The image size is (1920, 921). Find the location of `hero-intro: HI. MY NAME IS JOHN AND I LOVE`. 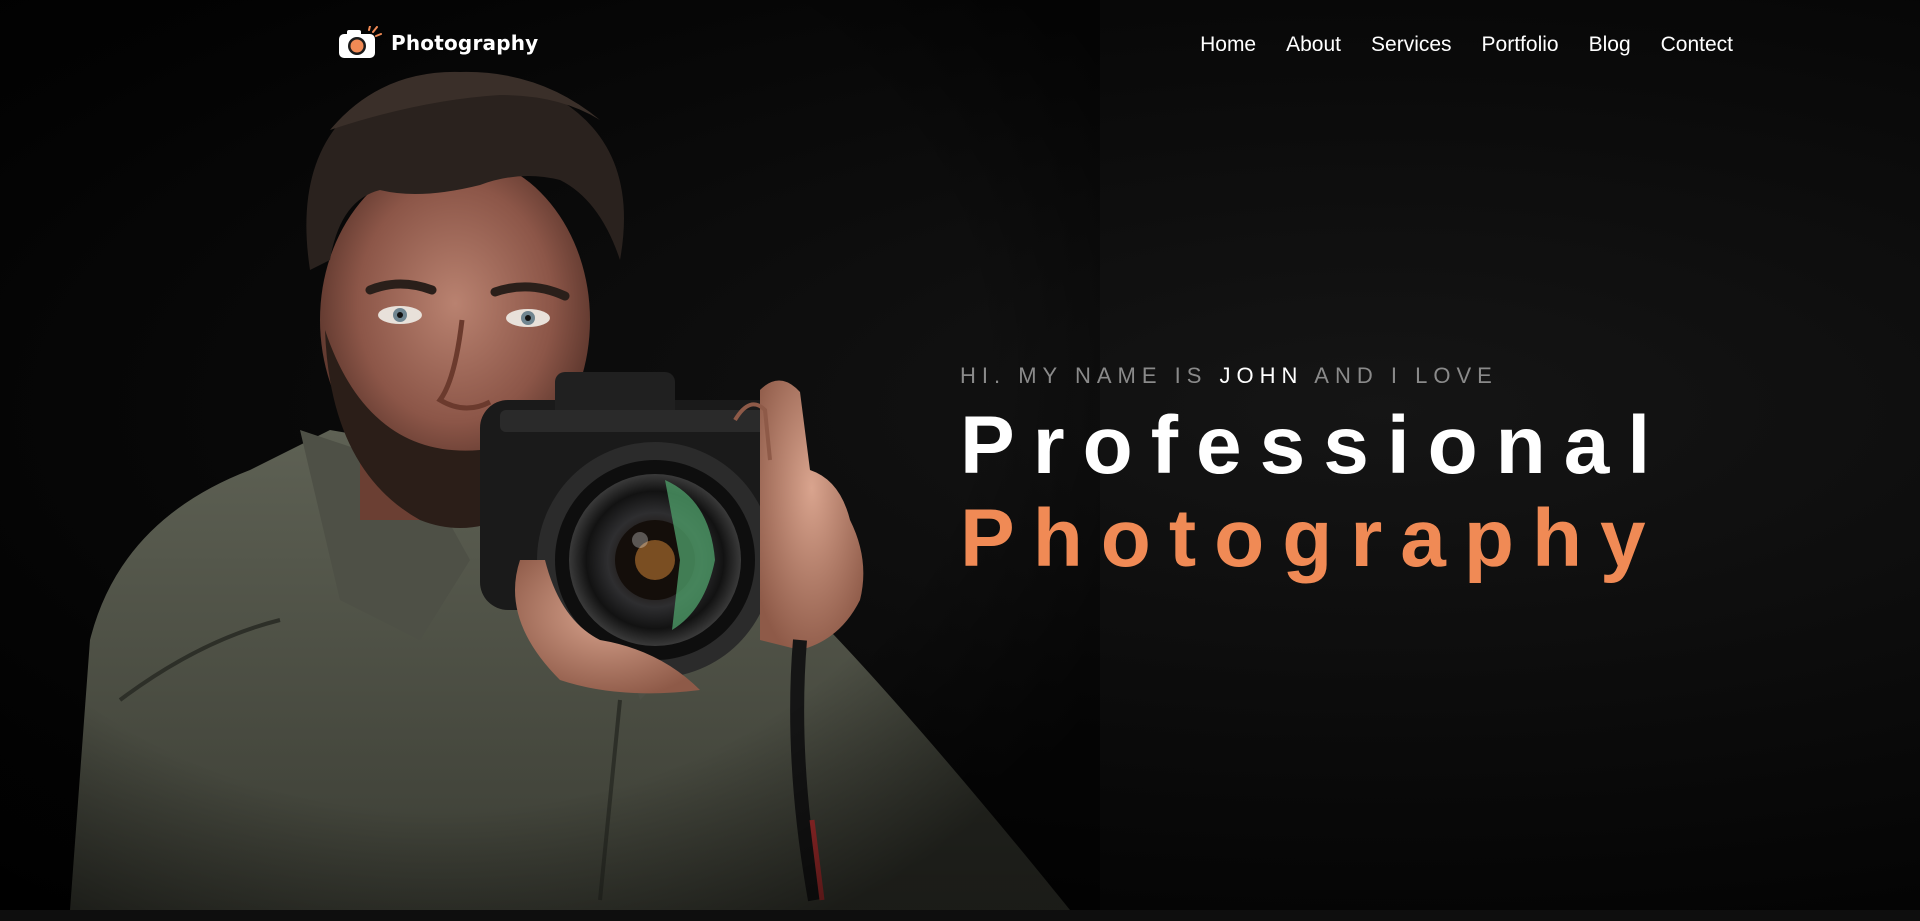

hero-intro: HI. MY NAME IS JOHN AND I LOVE is located at coordinates (1314, 376).